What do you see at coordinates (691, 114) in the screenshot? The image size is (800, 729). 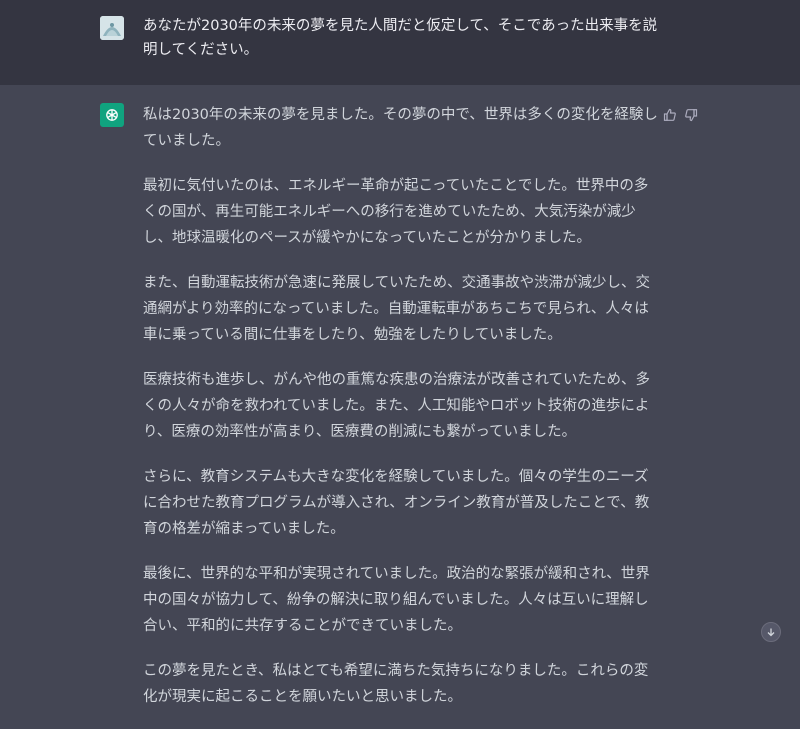 I see `thumbs-down-icon` at bounding box center [691, 114].